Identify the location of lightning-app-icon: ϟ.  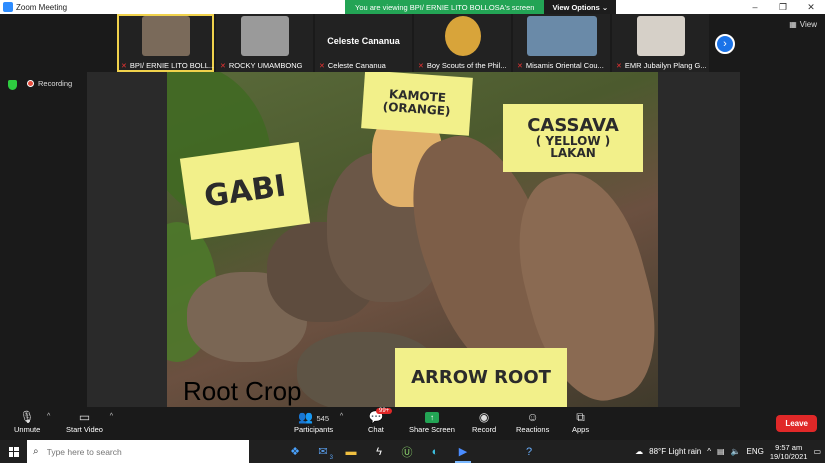
(379, 451).